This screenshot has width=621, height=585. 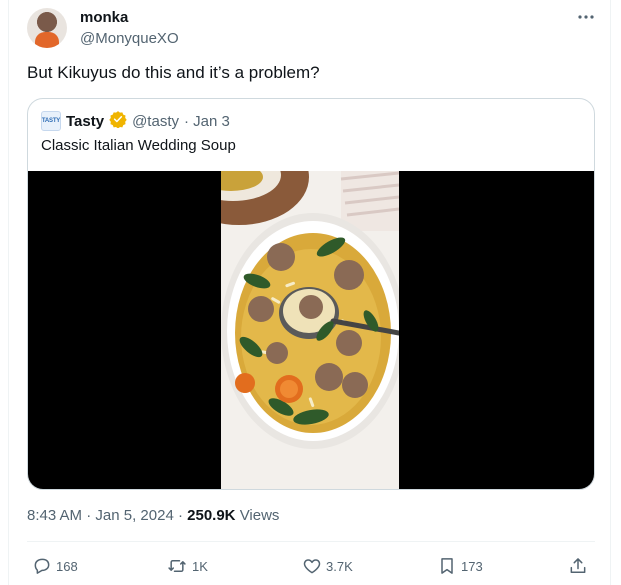 I want to click on share-button, so click(x=578, y=566).